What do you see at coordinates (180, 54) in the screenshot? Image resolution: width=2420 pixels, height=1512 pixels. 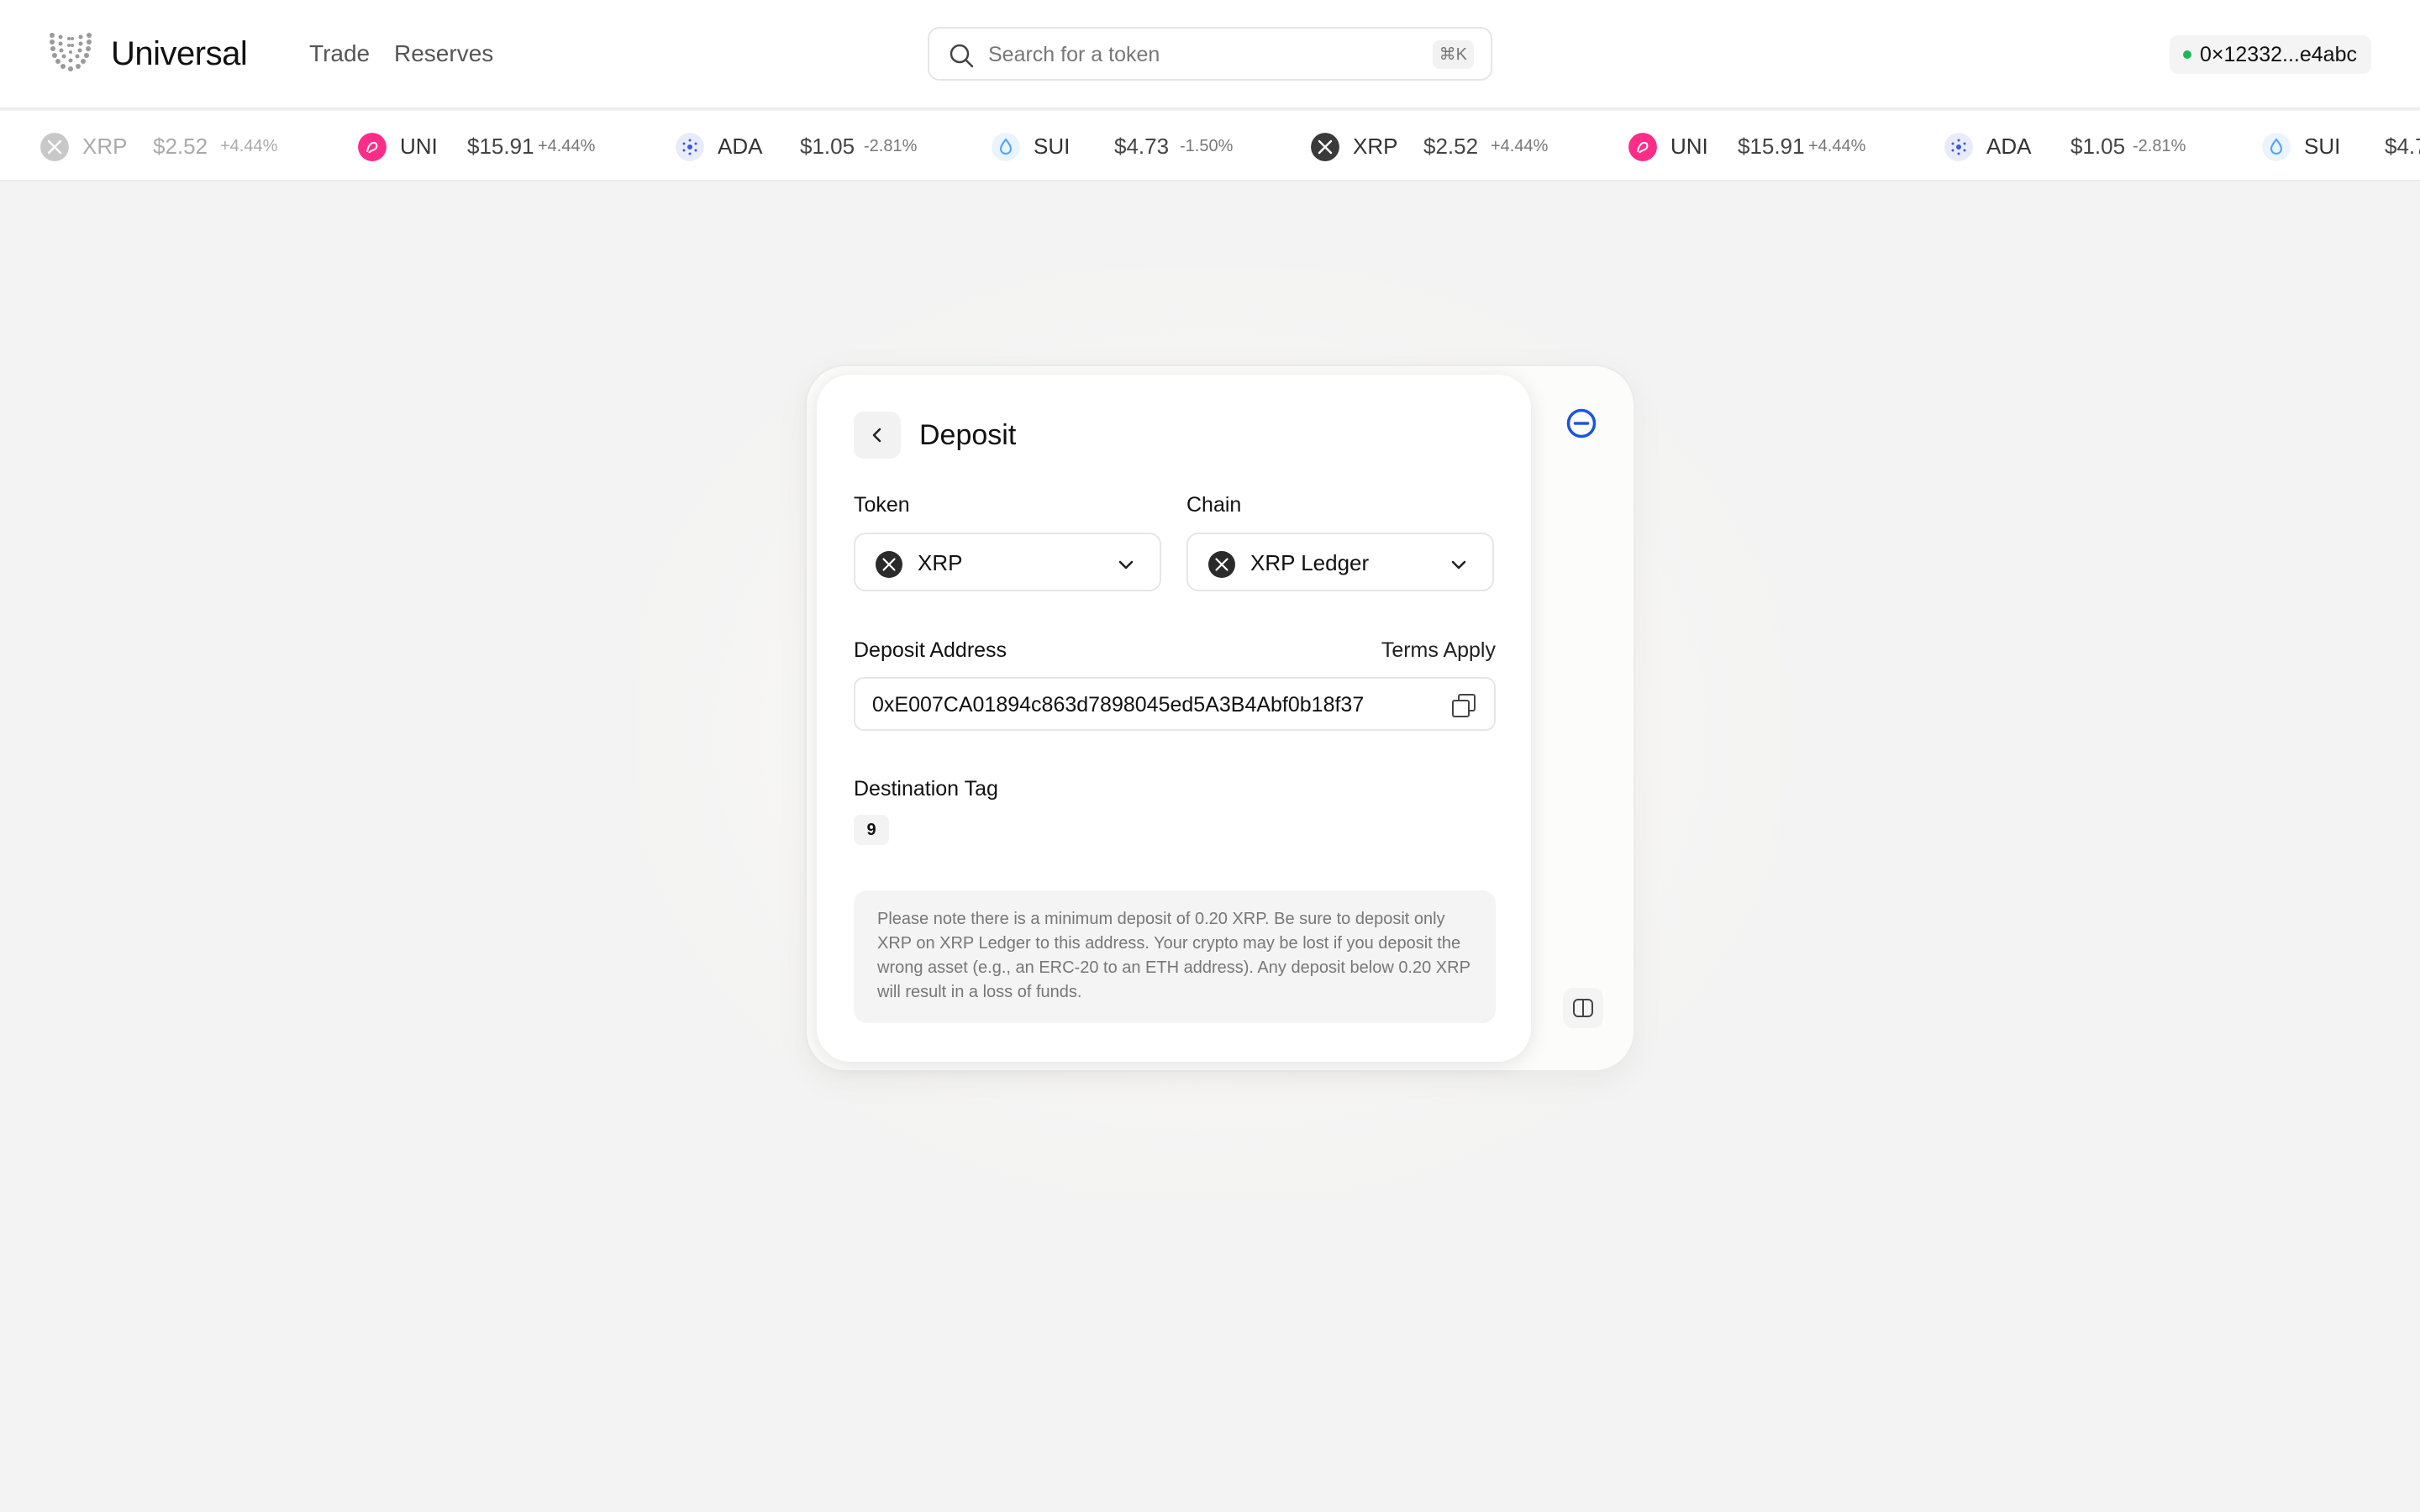 I see `brand-name: Universal` at bounding box center [180, 54].